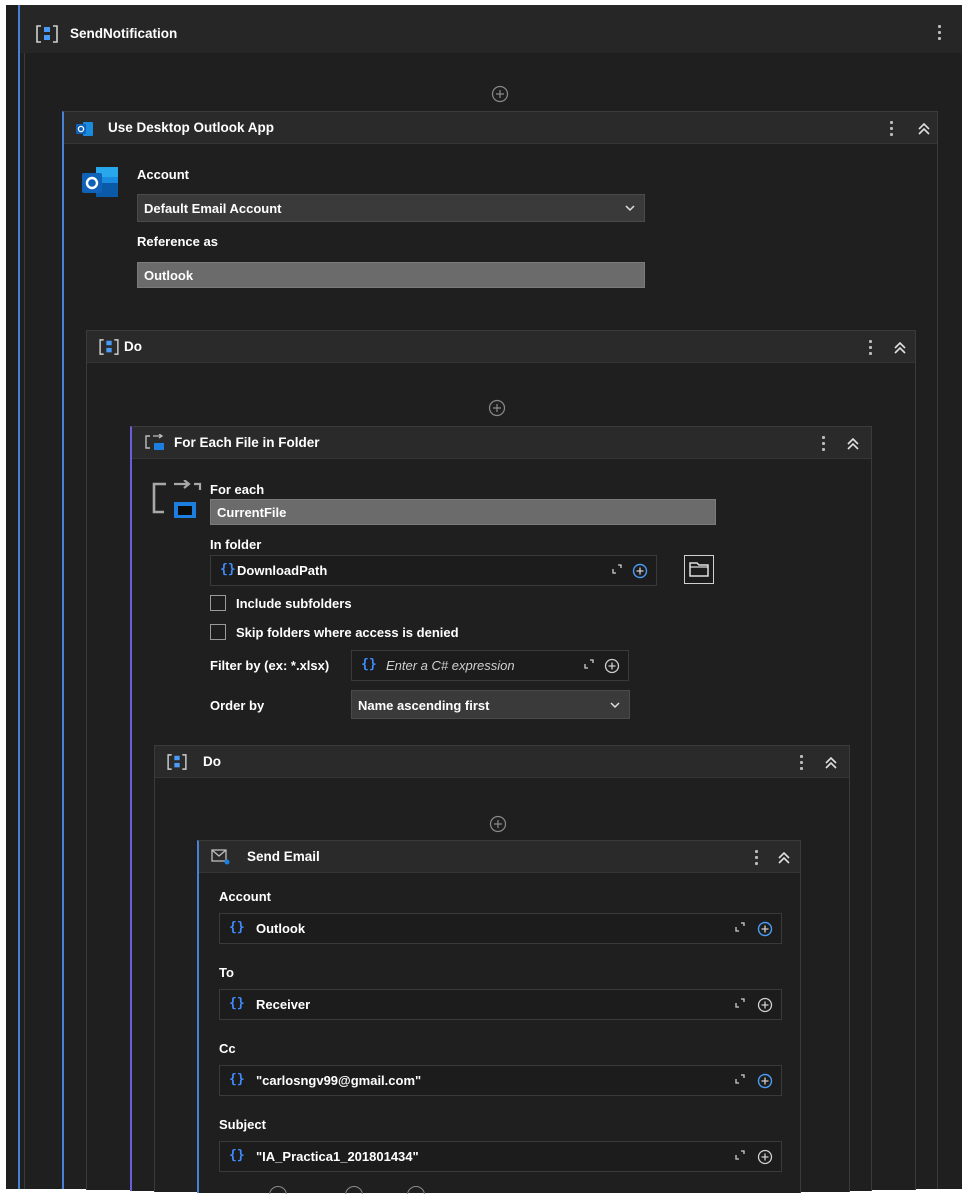 This screenshot has width=962, height=1194. Describe the element at coordinates (236, 544) in the screenshot. I see `in-folder-label: In folder` at that location.